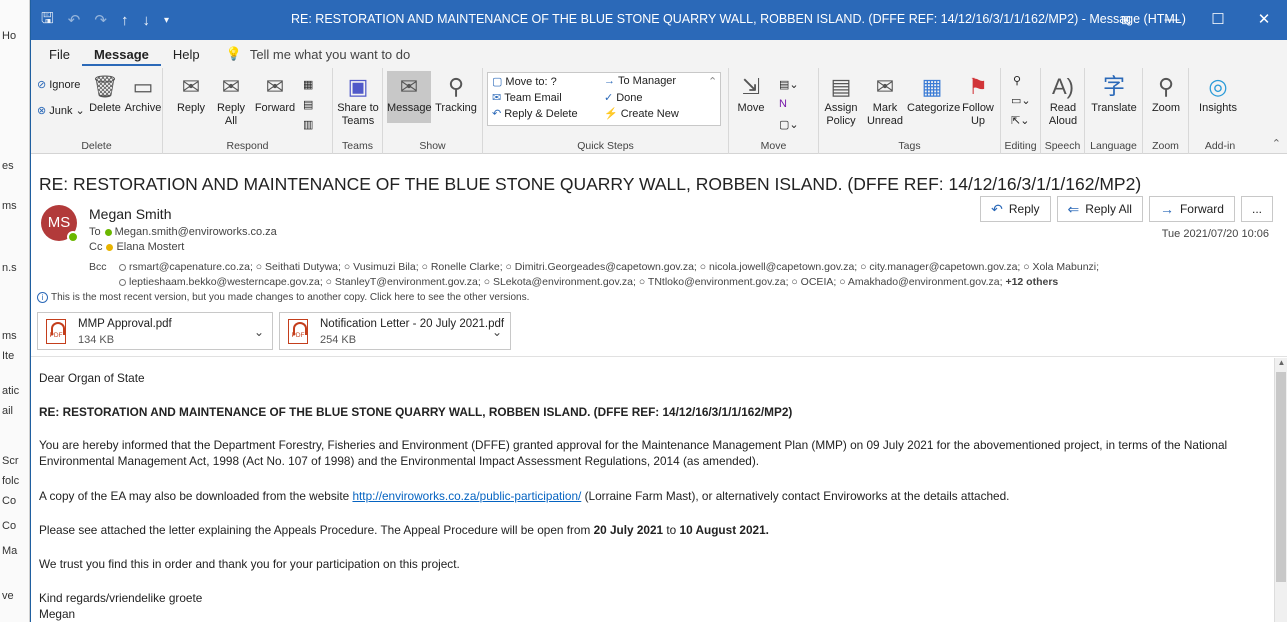  What do you see at coordinates (774, 111) in the screenshot?
I see `ribbon-group-move: ⇲ Move ▤⌄ N ▢⌄ Move` at bounding box center [774, 111].